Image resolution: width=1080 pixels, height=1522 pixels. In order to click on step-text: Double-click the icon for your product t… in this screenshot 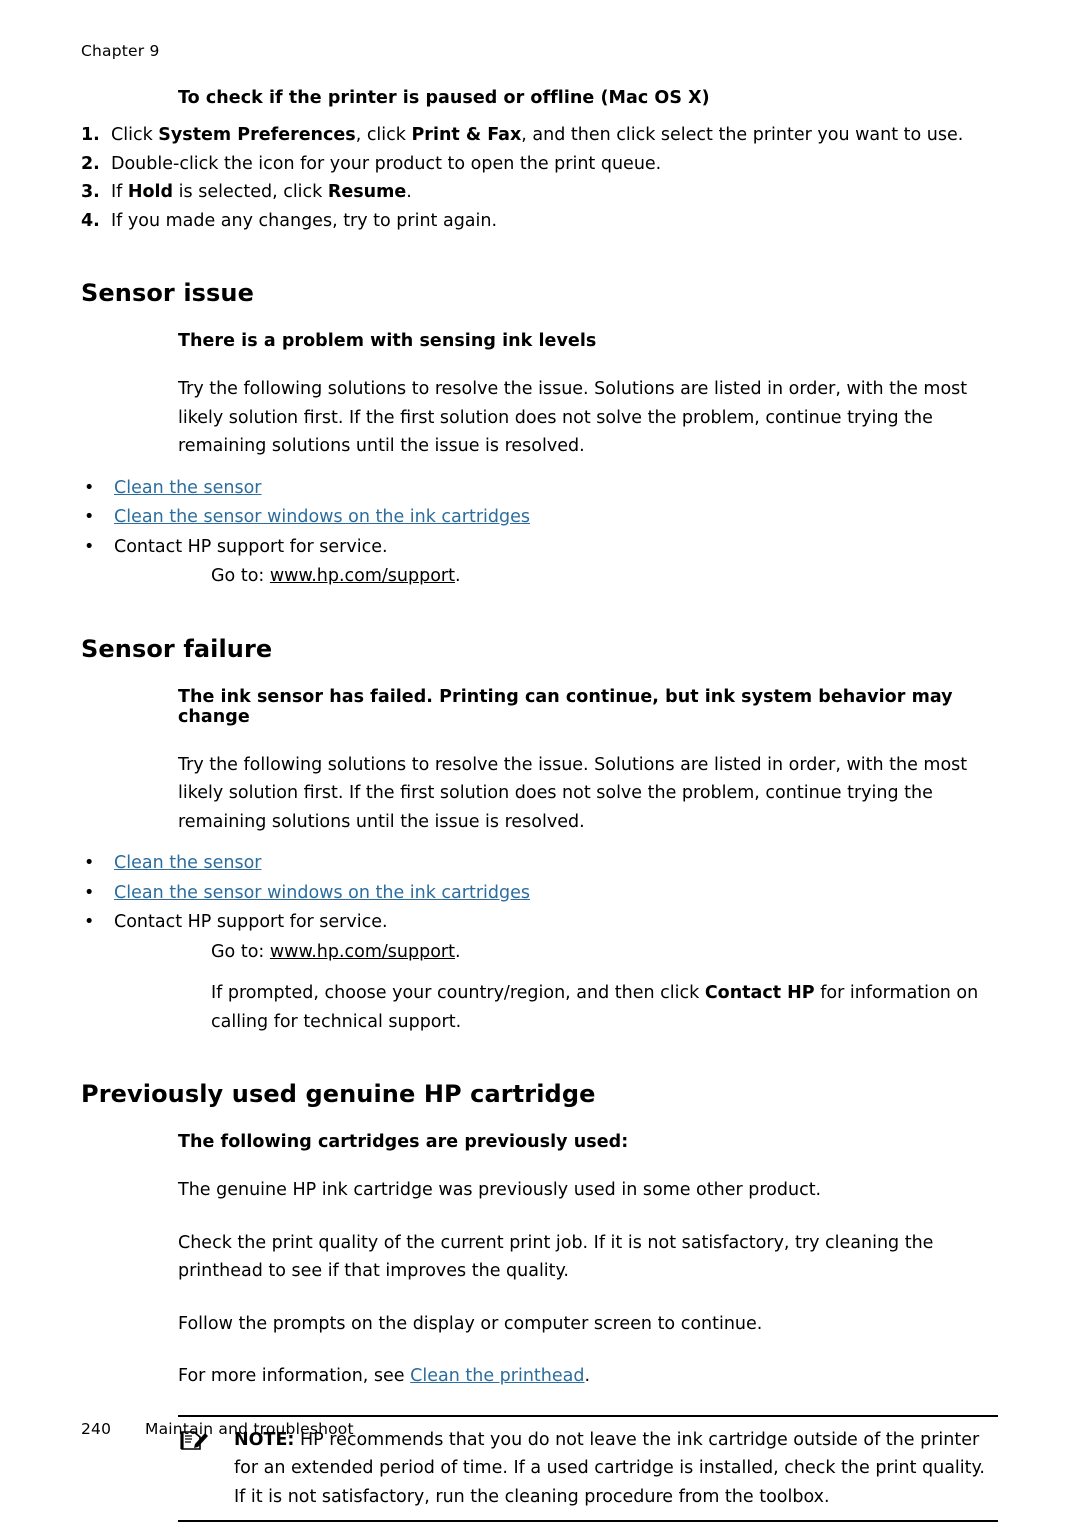, I will do `click(386, 164)`.